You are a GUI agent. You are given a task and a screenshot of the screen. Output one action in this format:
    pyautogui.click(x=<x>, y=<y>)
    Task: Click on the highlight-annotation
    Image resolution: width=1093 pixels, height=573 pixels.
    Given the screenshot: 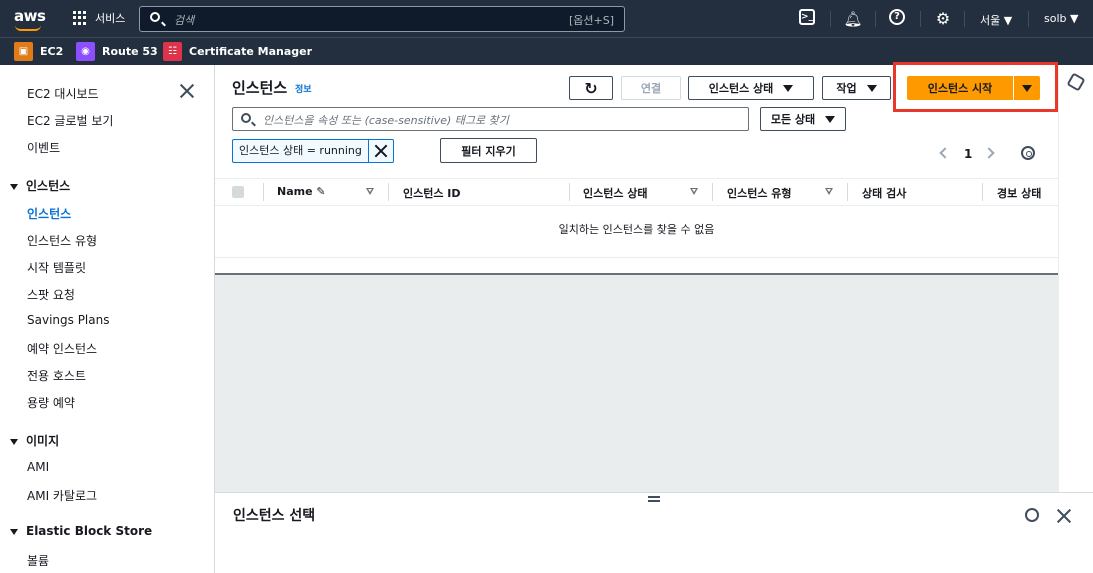 What is the action you would take?
    pyautogui.click(x=975, y=87)
    